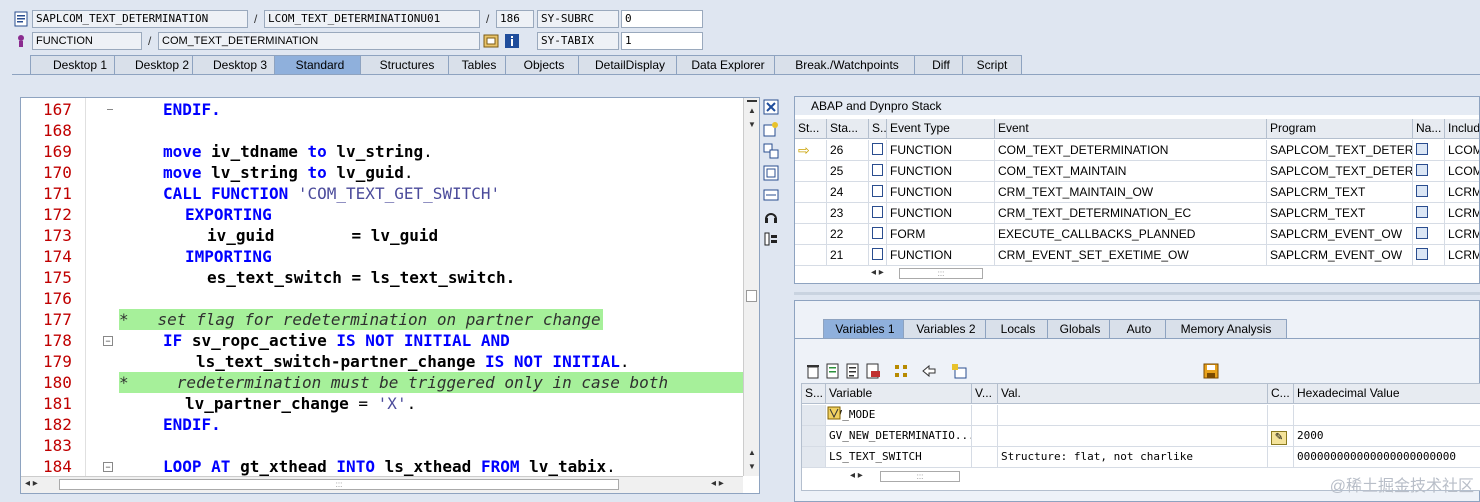 The height and width of the screenshot is (502, 1480). I want to click on tab-breakpoints: Break./Watchpoints, so click(847, 64).